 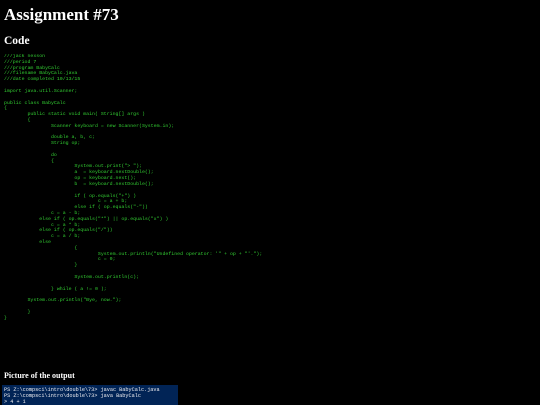 I want to click on code-line: c = 0;, so click(x=60, y=260).